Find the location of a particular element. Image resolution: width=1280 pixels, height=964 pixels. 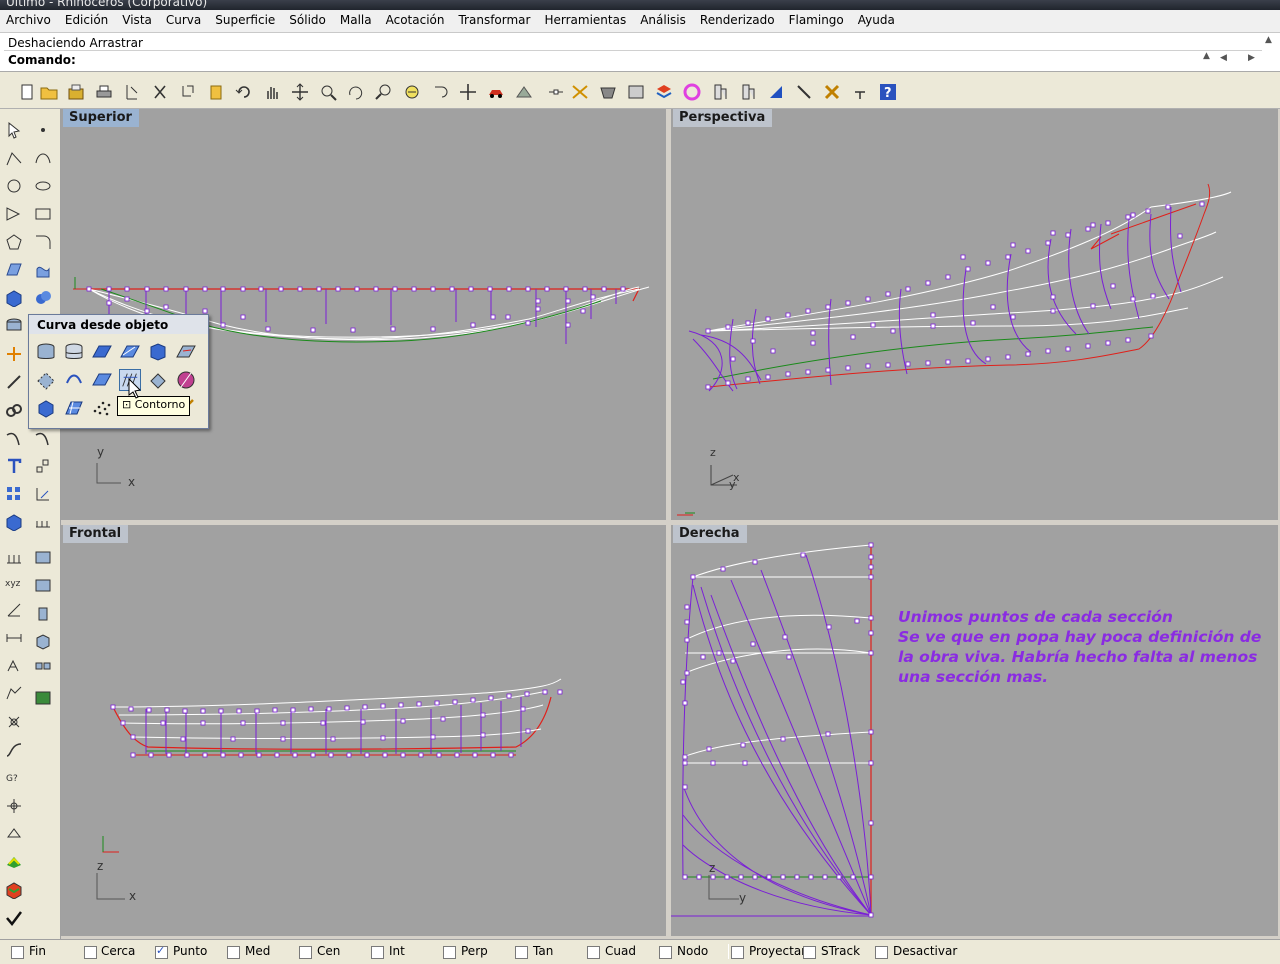

split-icon is located at coordinates (14, 438).